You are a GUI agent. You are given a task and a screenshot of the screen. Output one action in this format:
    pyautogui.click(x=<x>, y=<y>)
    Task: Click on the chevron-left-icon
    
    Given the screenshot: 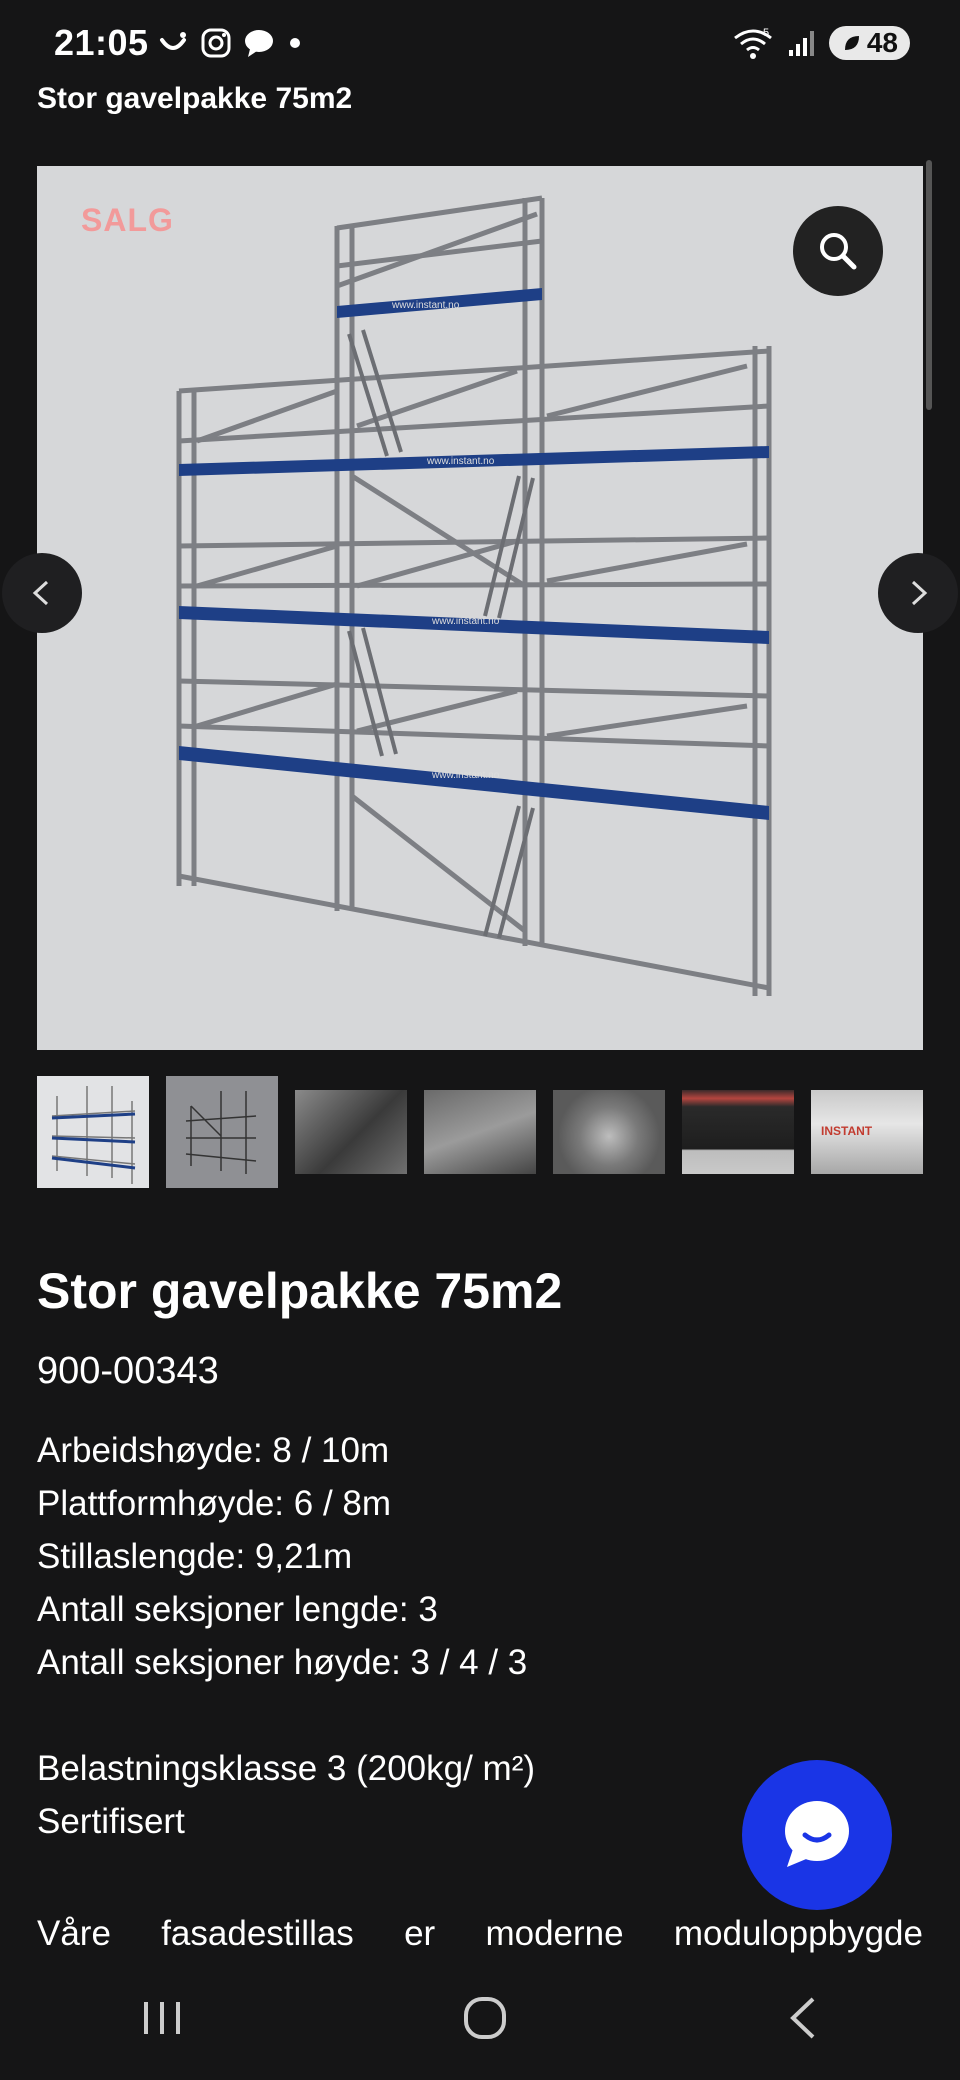 What is the action you would take?
    pyautogui.click(x=40, y=593)
    